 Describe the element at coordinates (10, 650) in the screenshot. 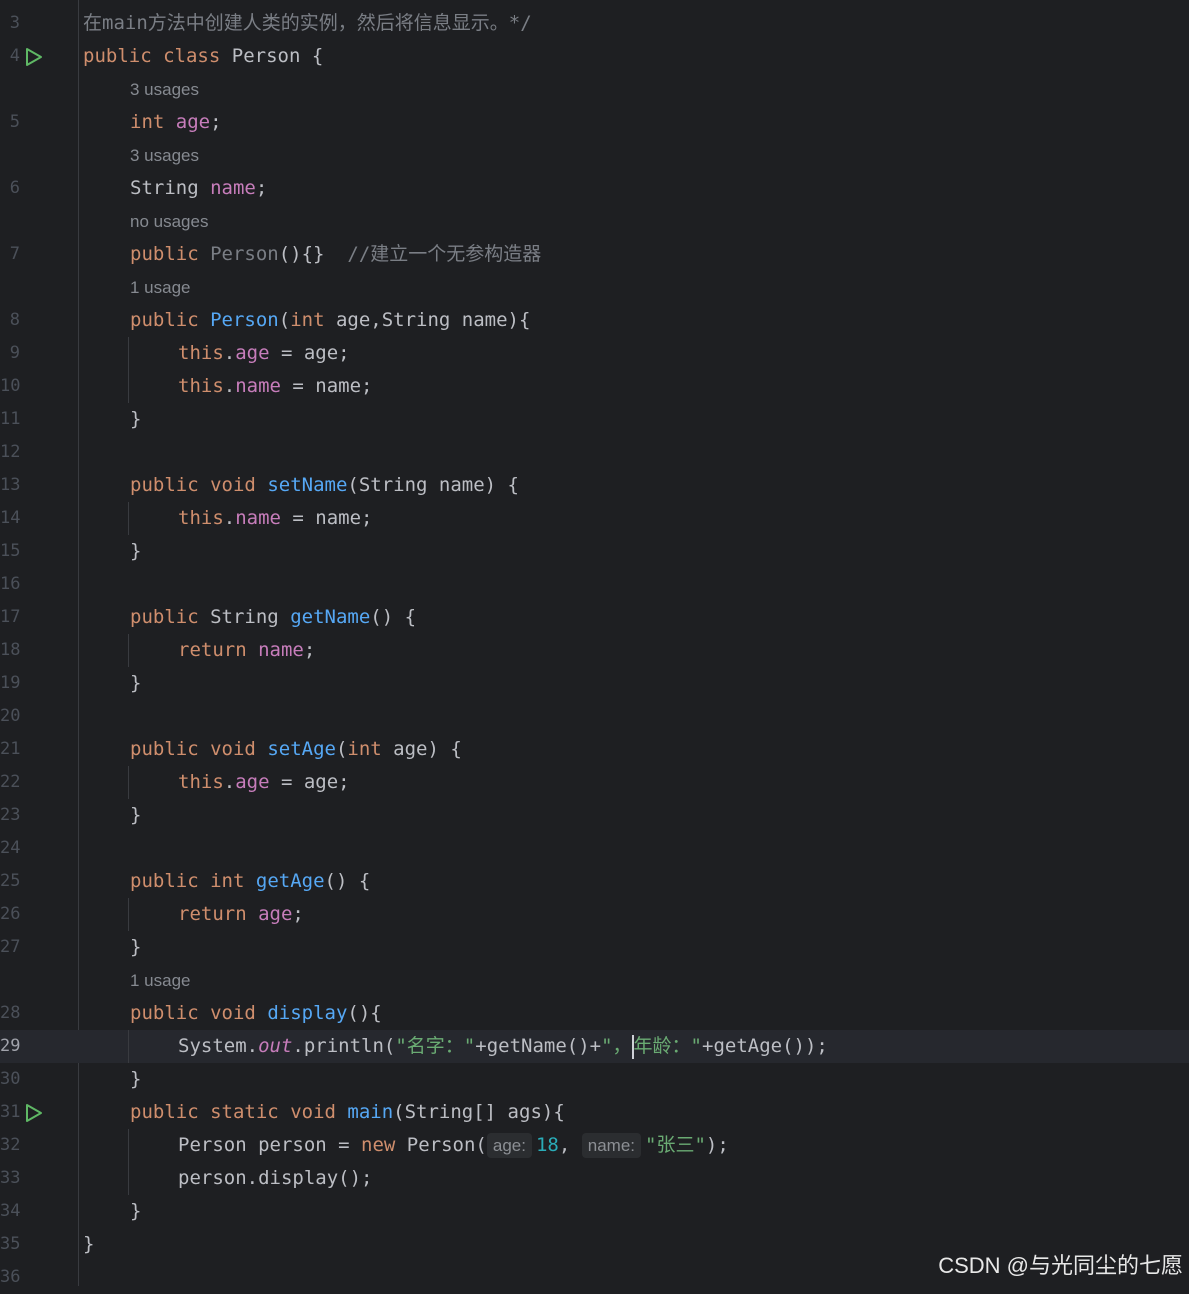

I see `line-number: 18` at that location.